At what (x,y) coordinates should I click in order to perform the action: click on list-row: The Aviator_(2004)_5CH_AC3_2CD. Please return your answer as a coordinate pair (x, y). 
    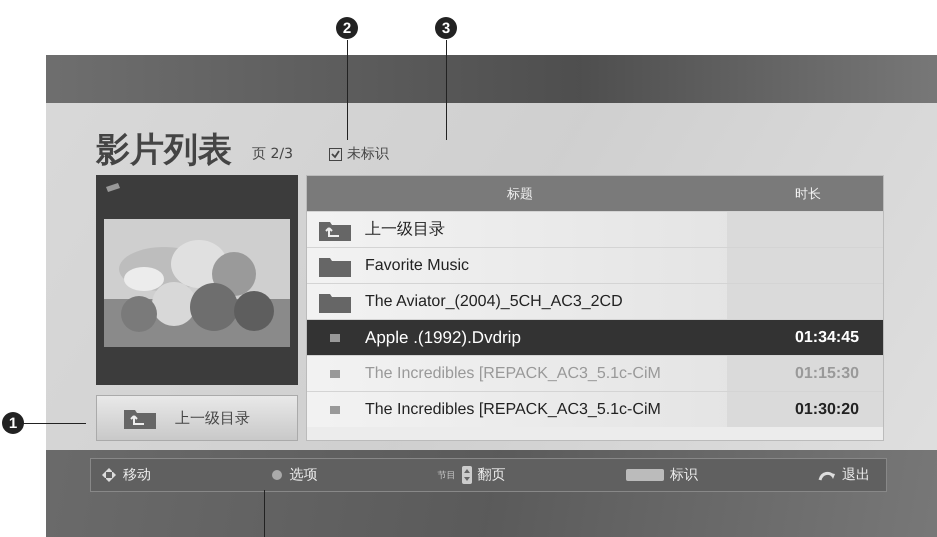
    Looking at the image, I should click on (595, 301).